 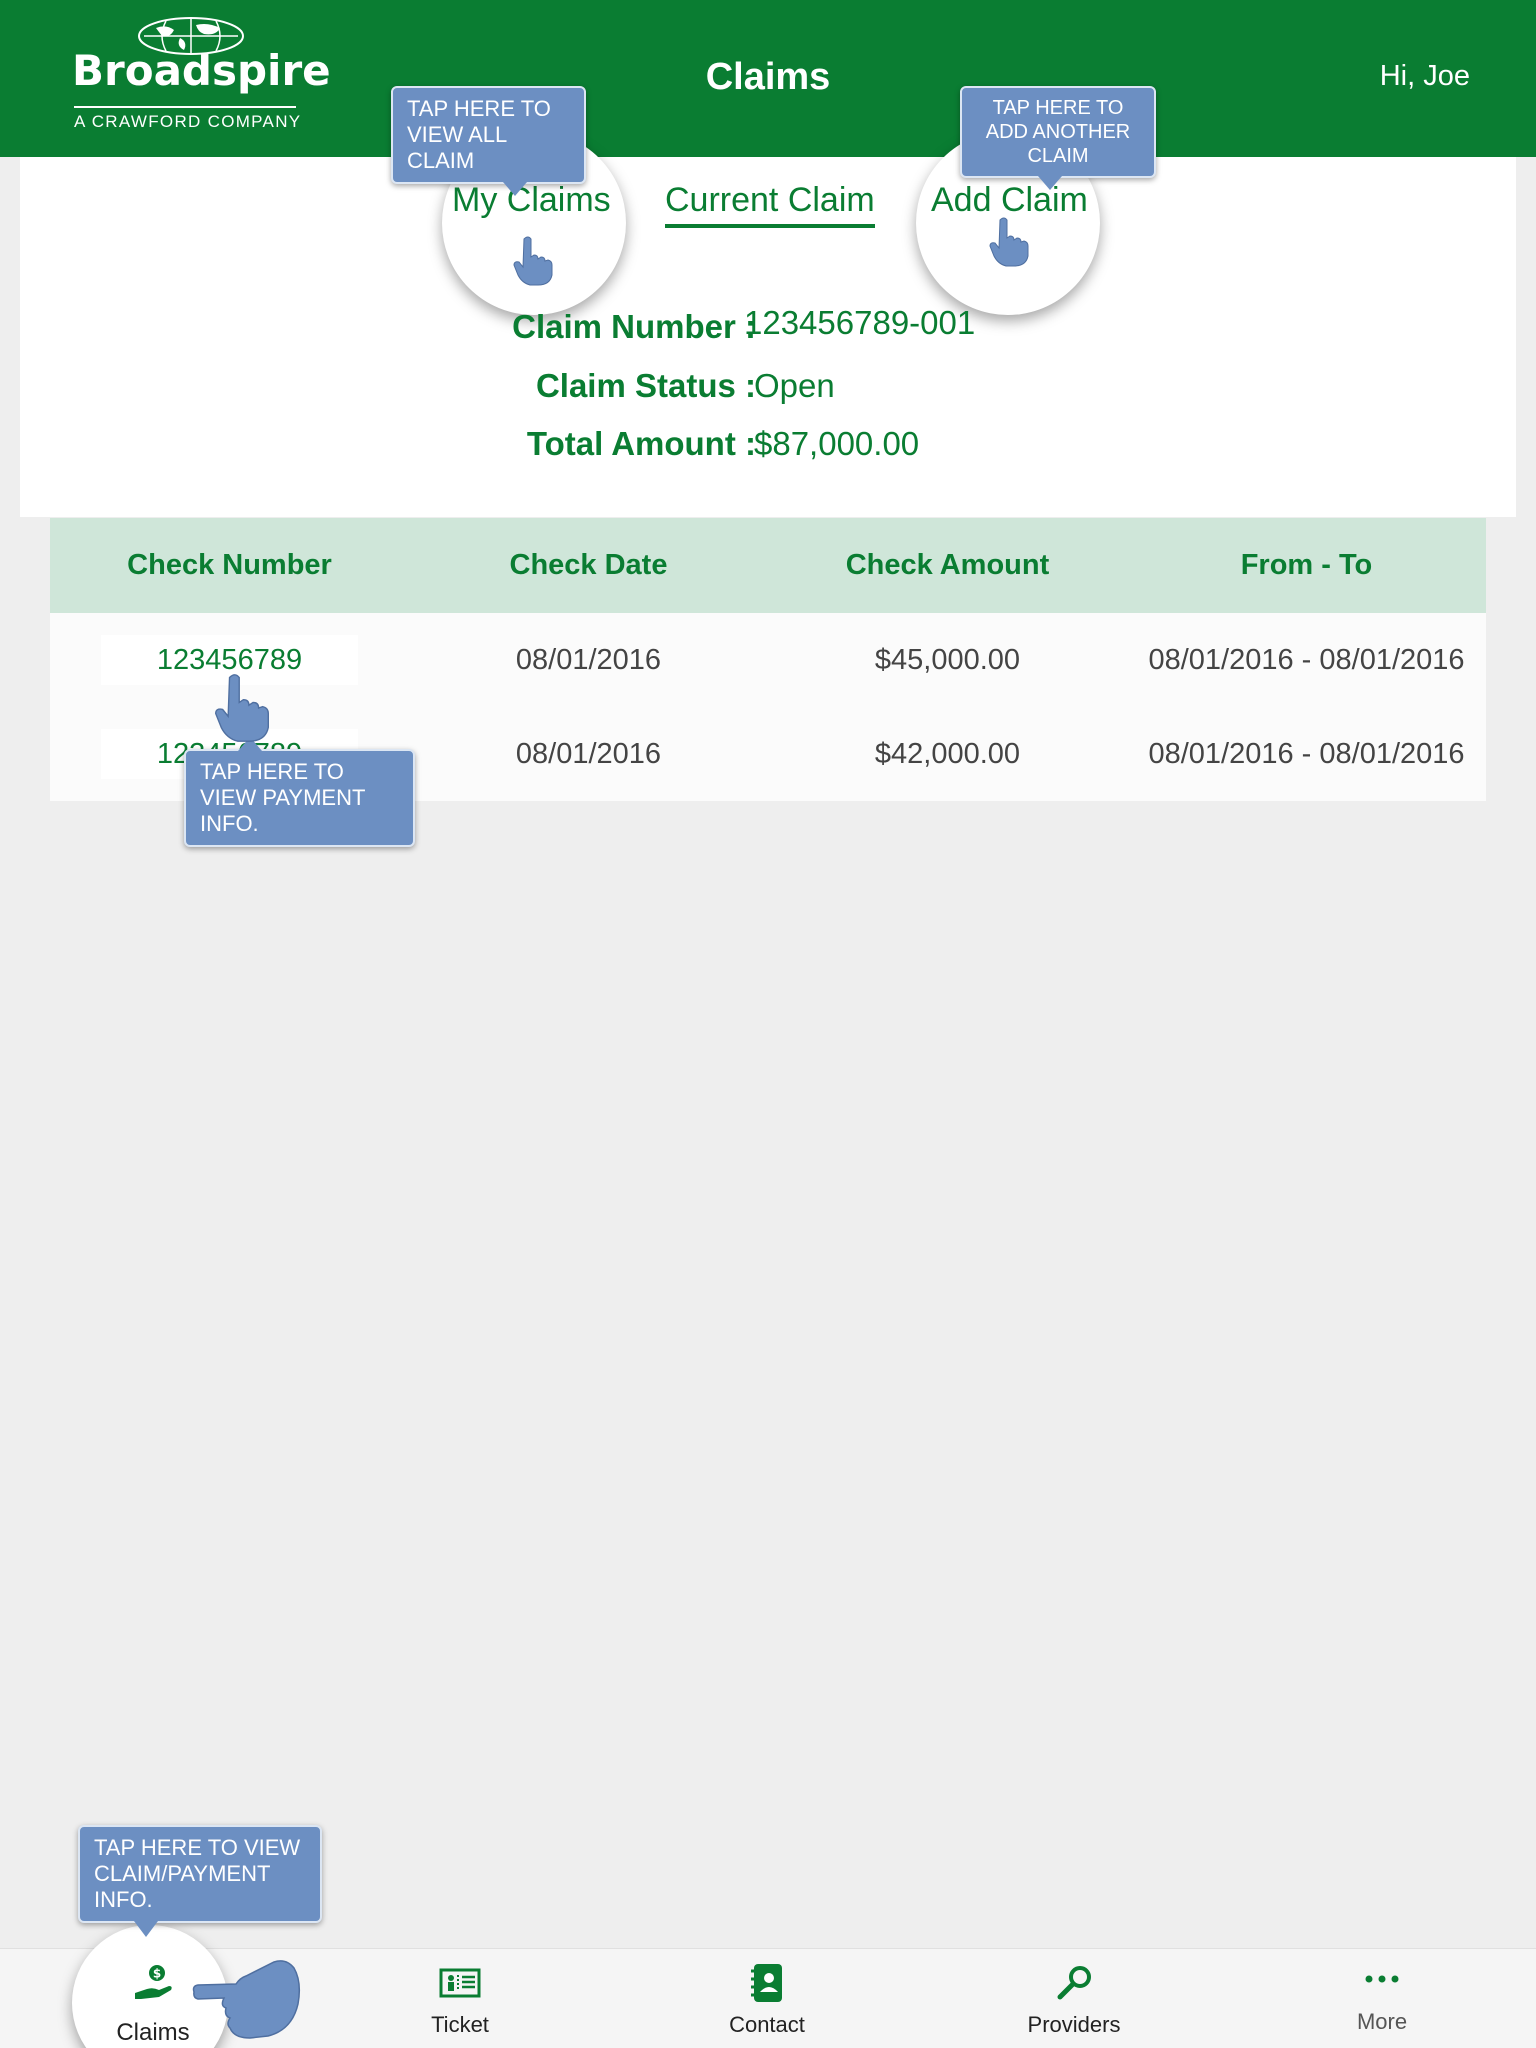 I want to click on logo-divider, so click(x=185, y=107).